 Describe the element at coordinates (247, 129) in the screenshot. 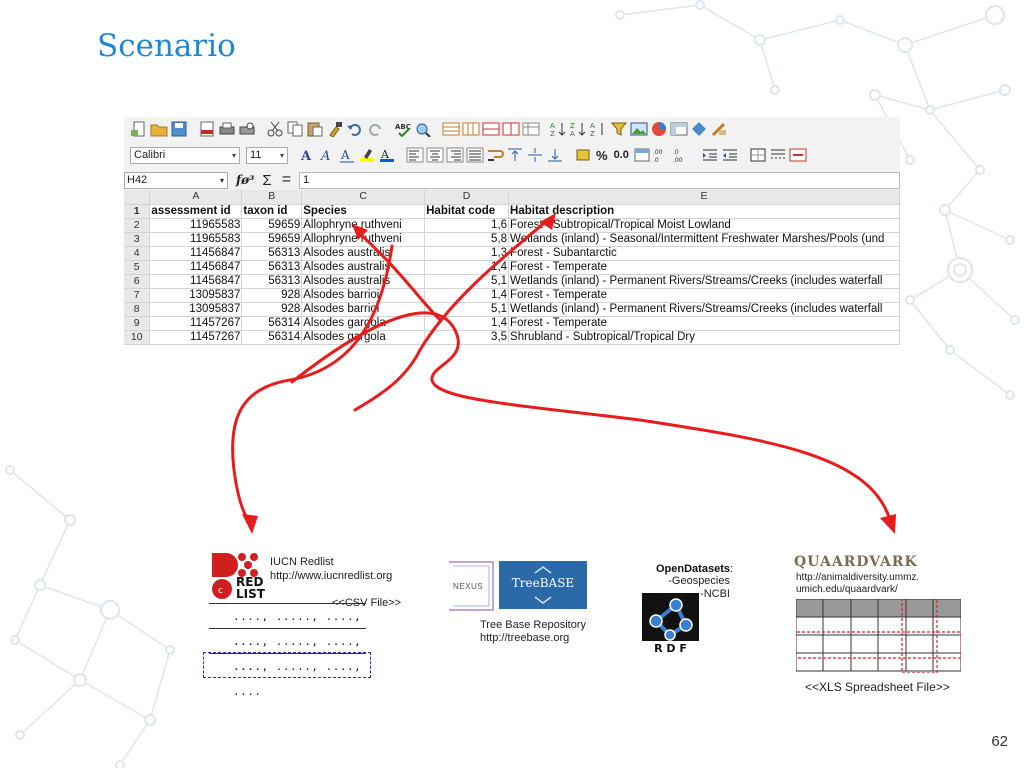

I see `print-preview-icon` at that location.